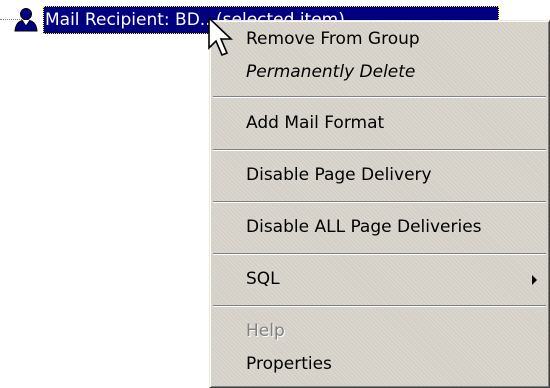  What do you see at coordinates (379, 279) in the screenshot?
I see `menu-item-sql: SQL` at bounding box center [379, 279].